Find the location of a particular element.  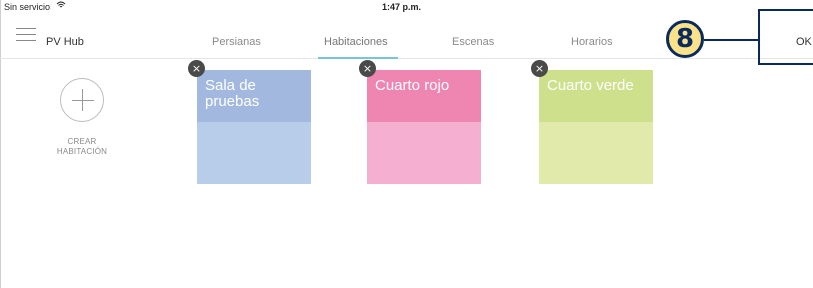

create-room-label: CREAR HABITACIÓN is located at coordinates (82, 147).